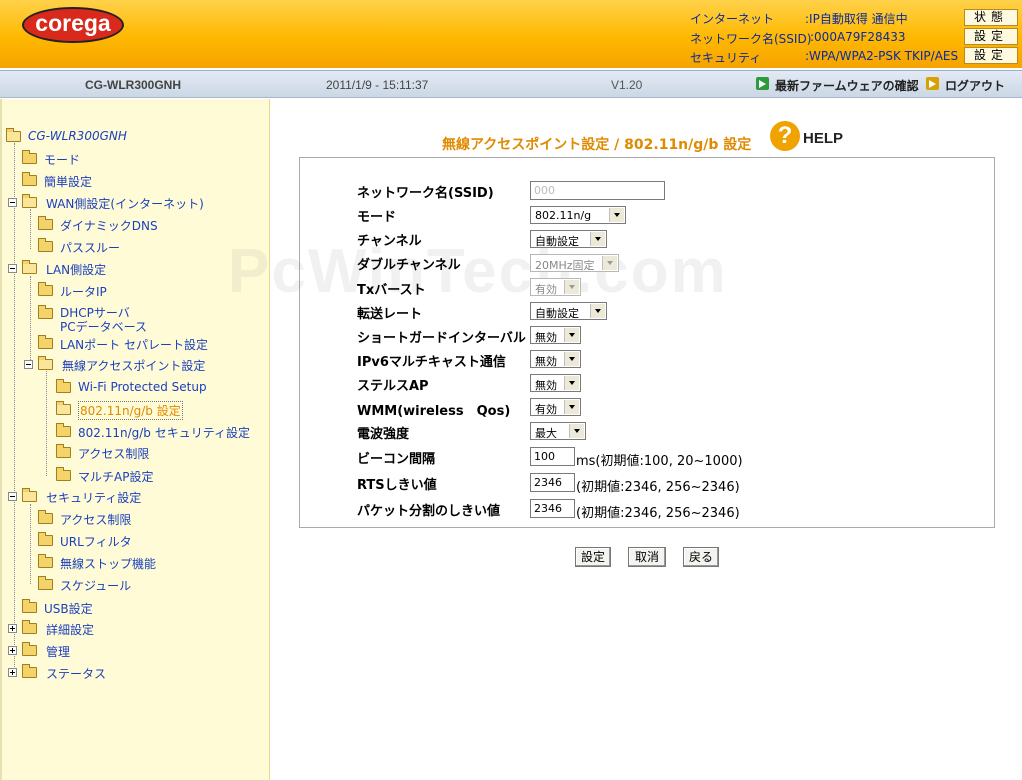 The image size is (1022, 780). Describe the element at coordinates (701, 557) in the screenshot. I see `back-button: 戻る` at that location.